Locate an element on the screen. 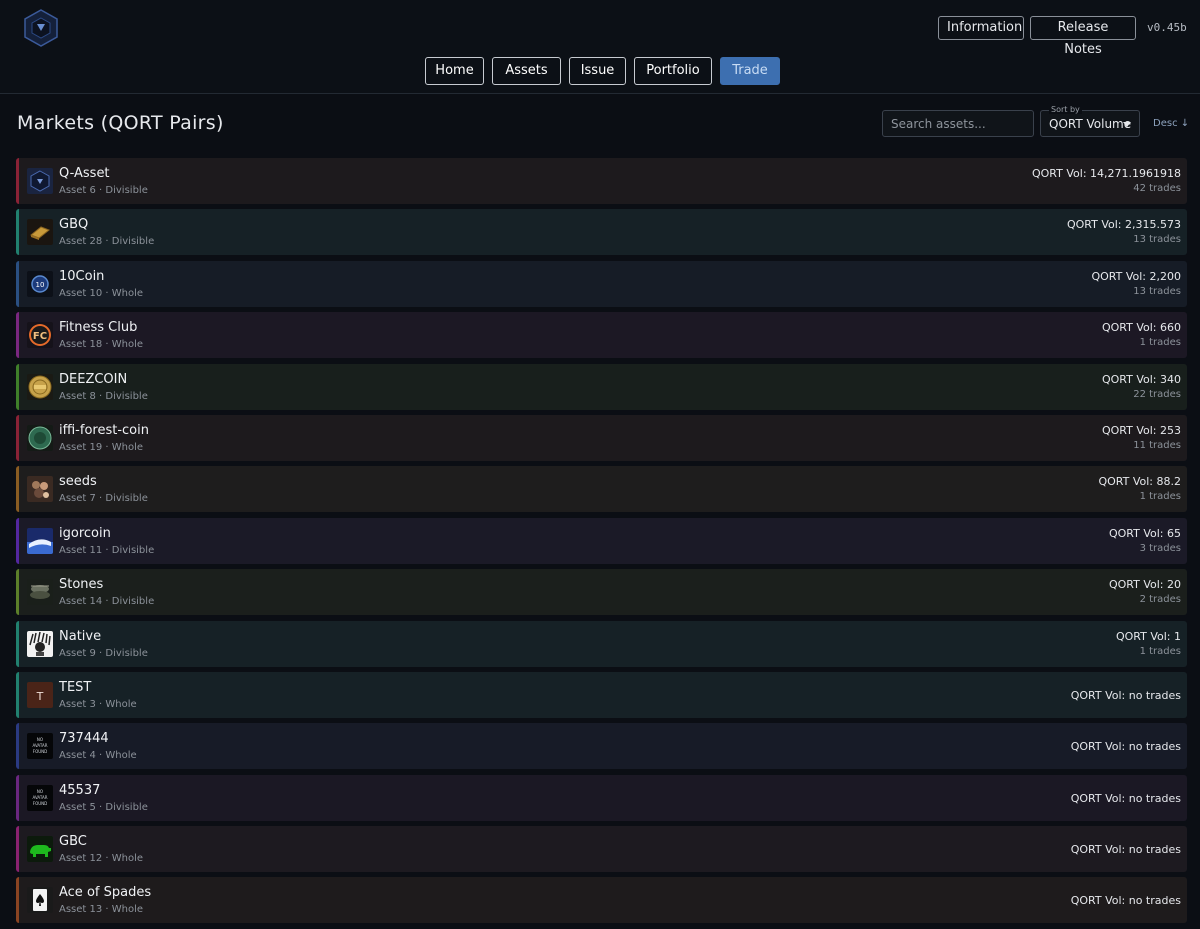 This screenshot has height=929, width=1200. asset-name: TEST is located at coordinates (75, 687).